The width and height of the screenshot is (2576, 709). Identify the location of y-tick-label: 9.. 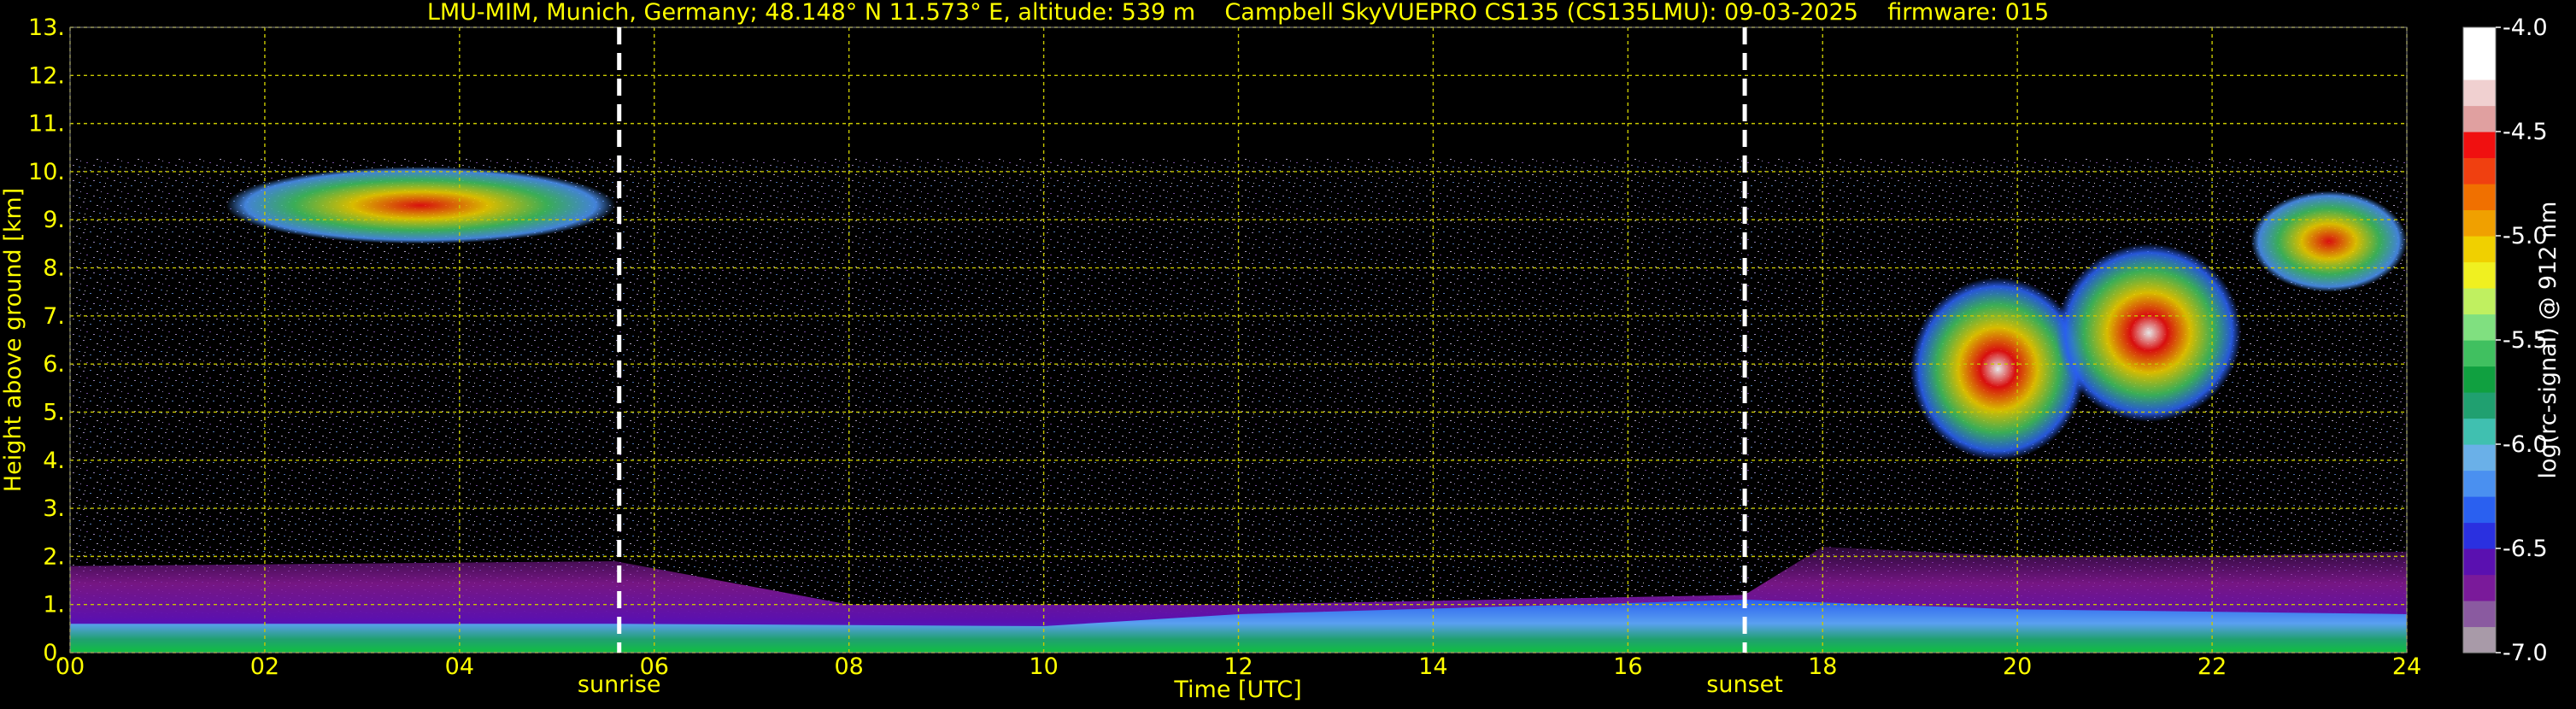
(54, 220).